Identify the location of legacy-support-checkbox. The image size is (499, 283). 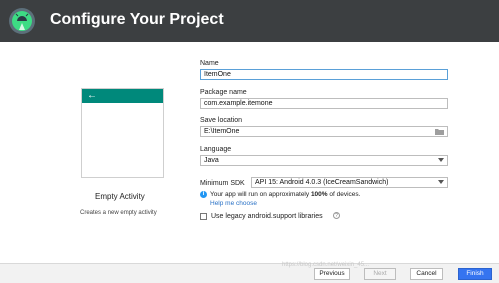
(203, 216).